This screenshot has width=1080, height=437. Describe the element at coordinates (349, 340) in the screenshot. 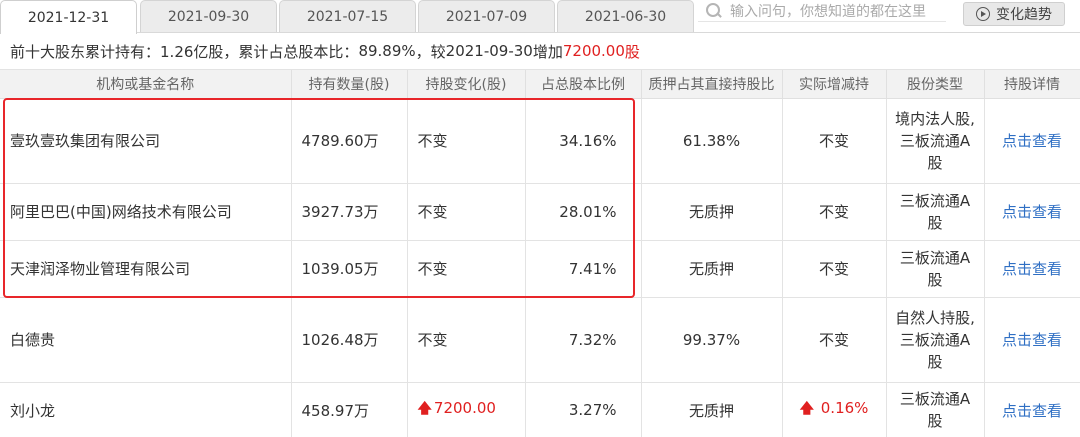

I see `holding-qty: 1026.48万` at that location.